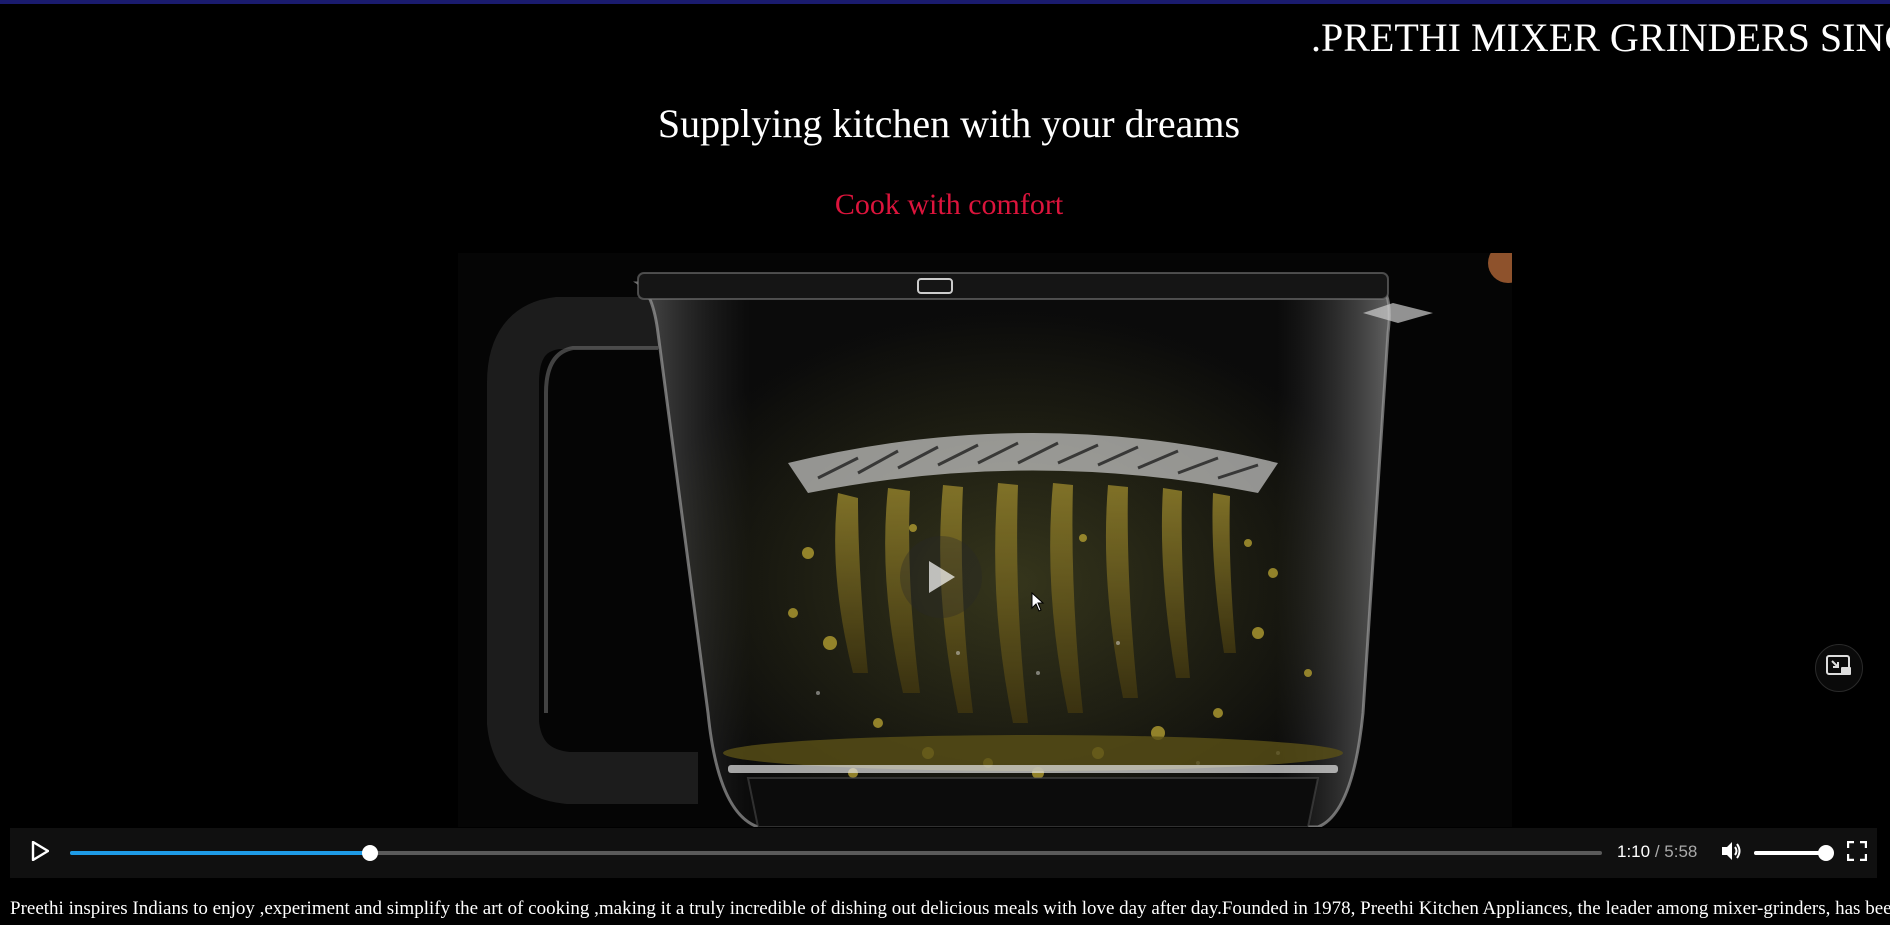  I want to click on top-accent-bar, so click(945, 2).